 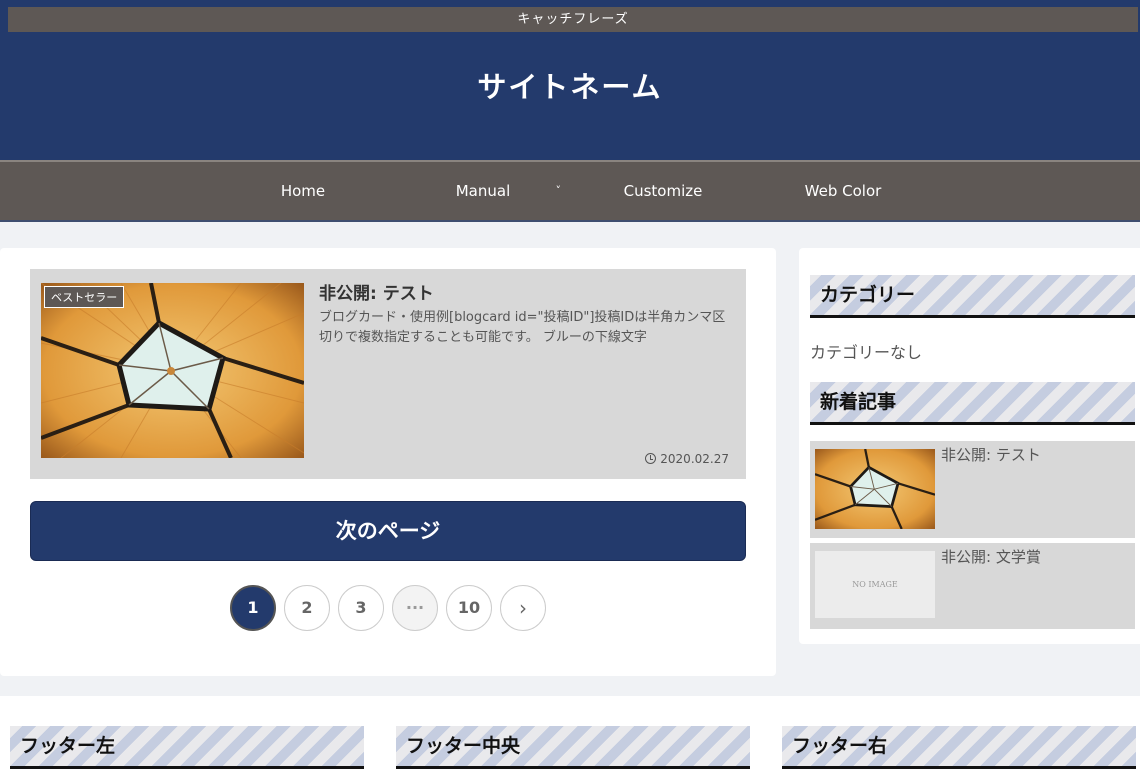 What do you see at coordinates (694, 459) in the screenshot?
I see `card-date-text: 2020.02.27` at bounding box center [694, 459].